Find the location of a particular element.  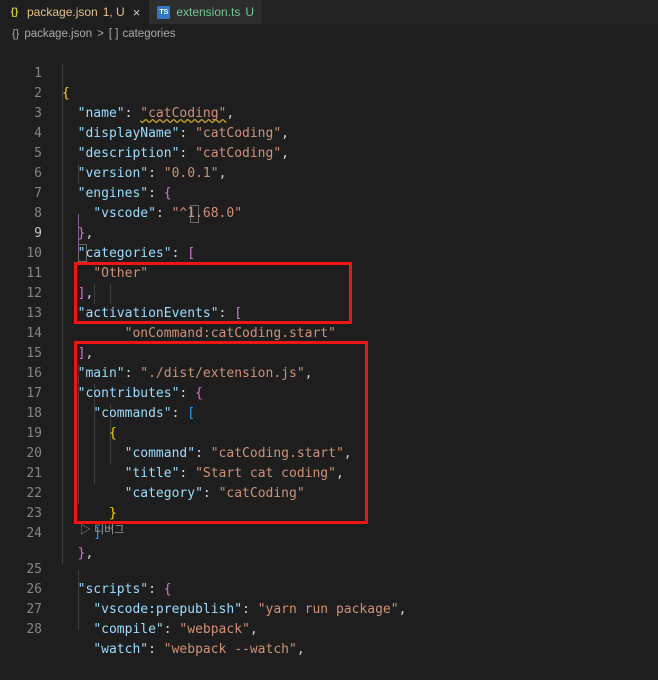

code-line: 13 "onCommand:catCoding.start" is located at coordinates (181, 323).